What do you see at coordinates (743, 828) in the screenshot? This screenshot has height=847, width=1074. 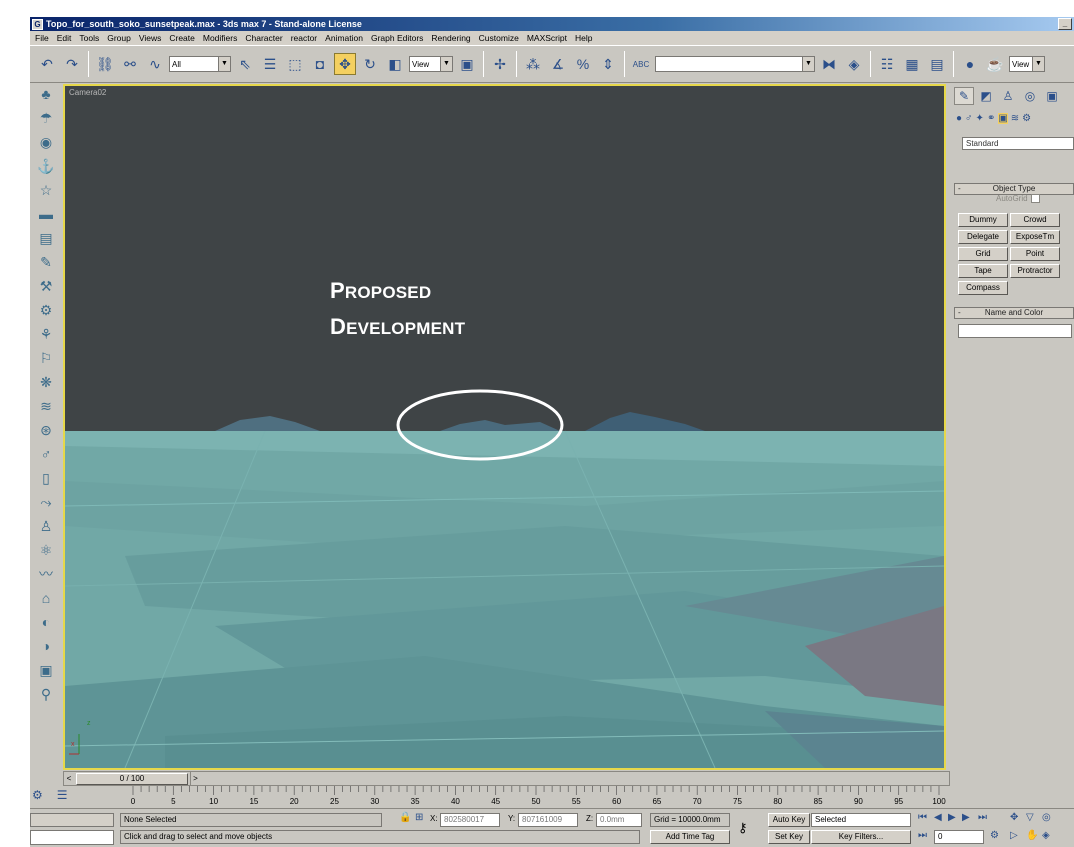 I see `key-icon: ⚷` at bounding box center [743, 828].